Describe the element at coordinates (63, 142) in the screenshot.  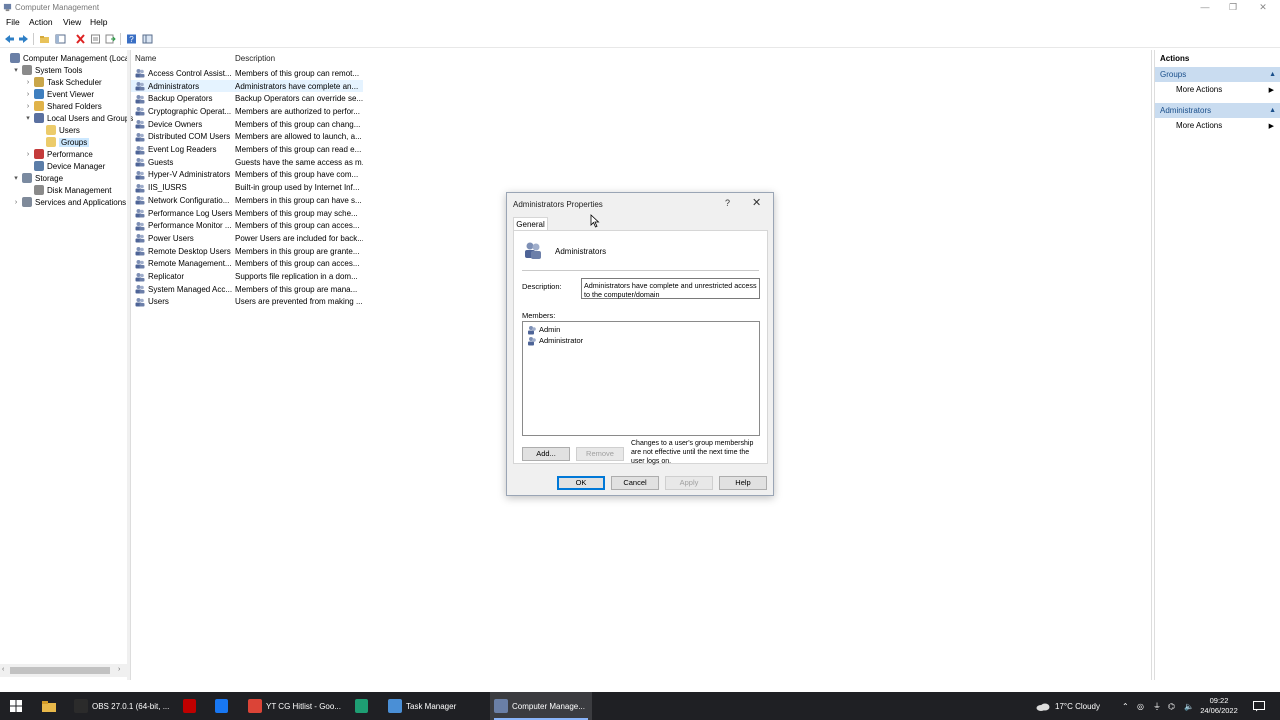
I see `tree-item: Groups` at that location.